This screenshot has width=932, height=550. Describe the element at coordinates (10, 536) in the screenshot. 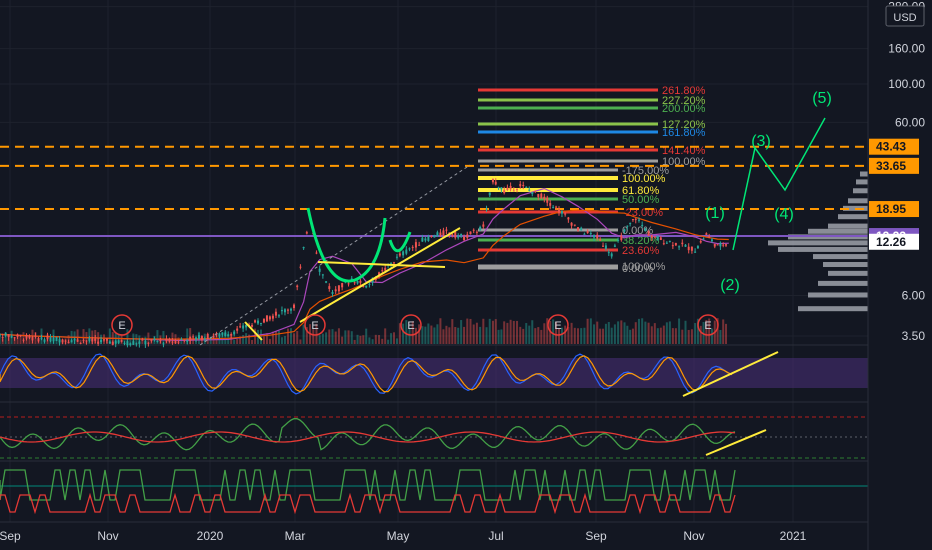

I see `time-tick-label: Sep` at that location.